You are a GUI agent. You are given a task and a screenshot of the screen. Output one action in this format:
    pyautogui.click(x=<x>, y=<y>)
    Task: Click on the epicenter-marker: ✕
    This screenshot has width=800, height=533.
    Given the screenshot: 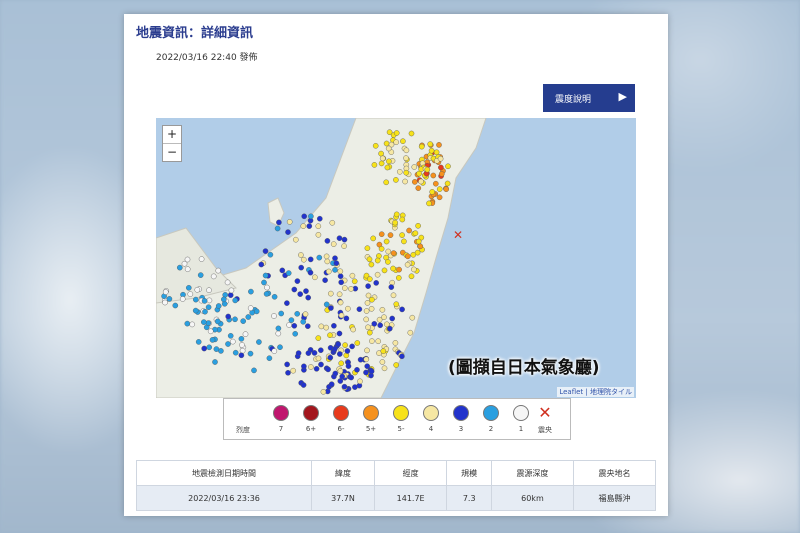 What is the action you would take?
    pyautogui.click(x=458, y=235)
    